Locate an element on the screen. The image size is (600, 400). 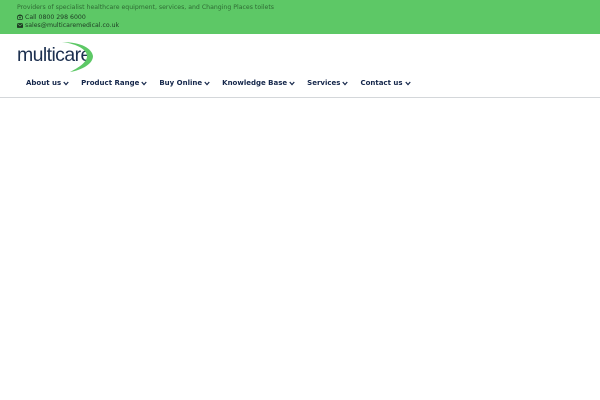
site-logo: multicare is located at coordinates (57, 56).